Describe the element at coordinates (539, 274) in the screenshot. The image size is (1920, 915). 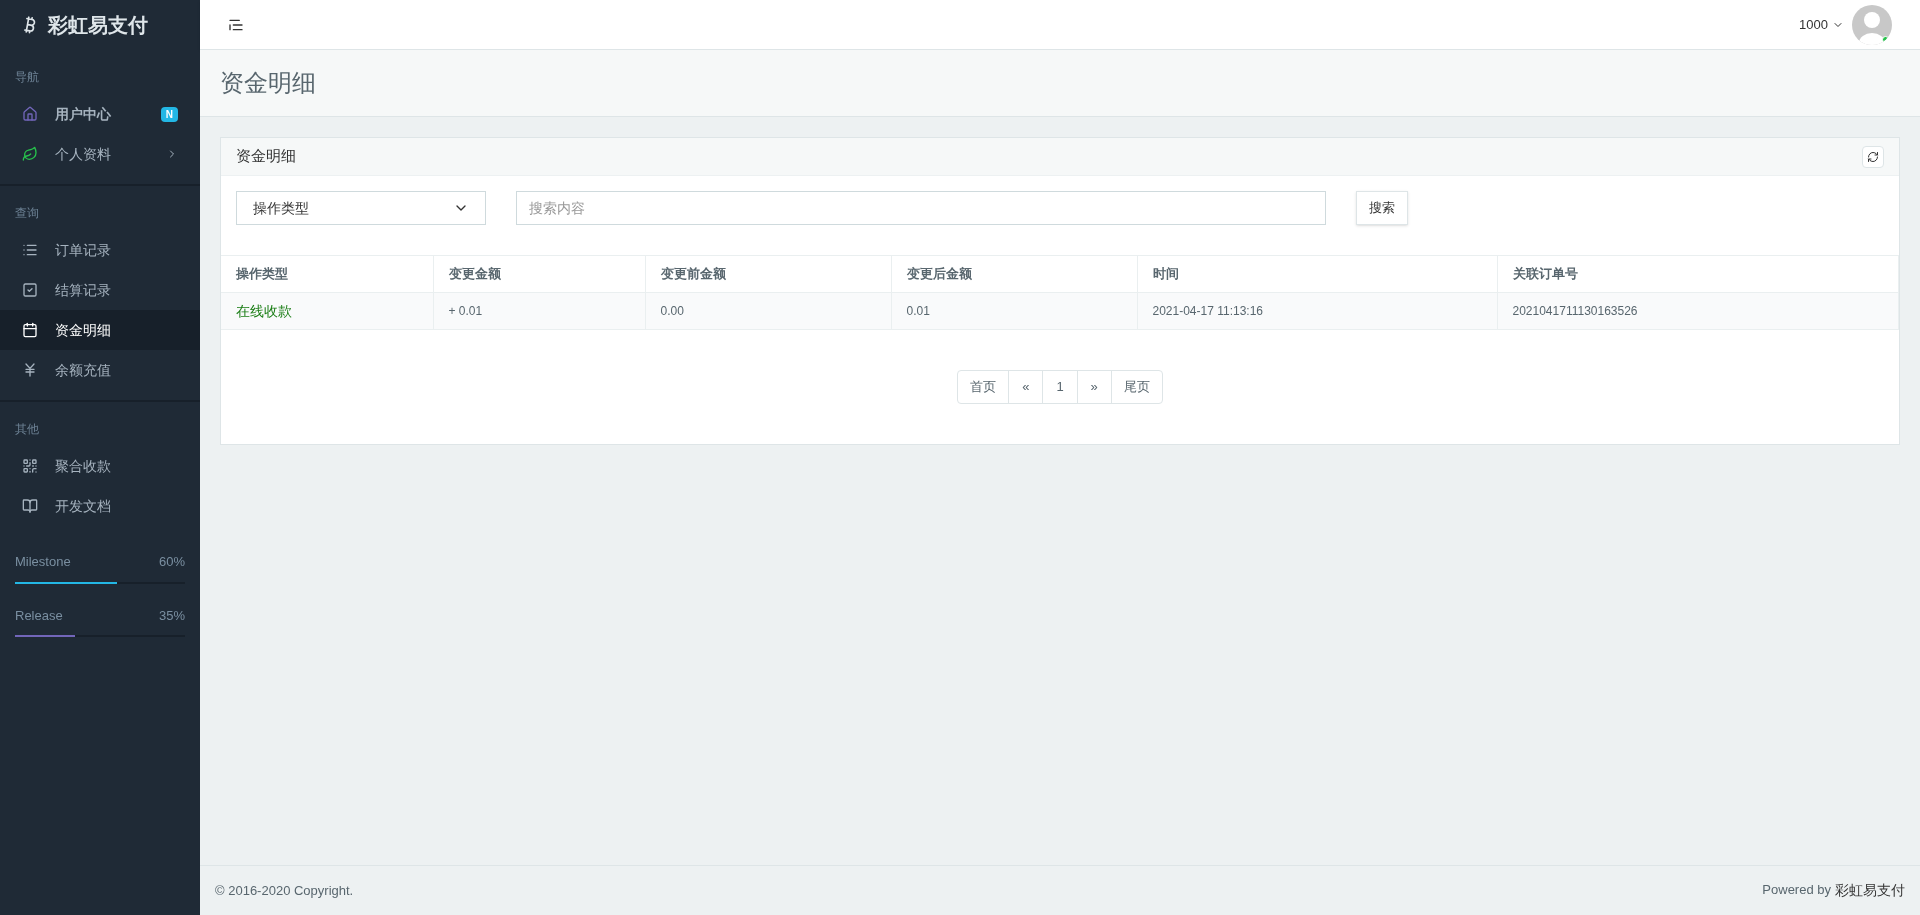
I see `column-header: 变更金额` at that location.